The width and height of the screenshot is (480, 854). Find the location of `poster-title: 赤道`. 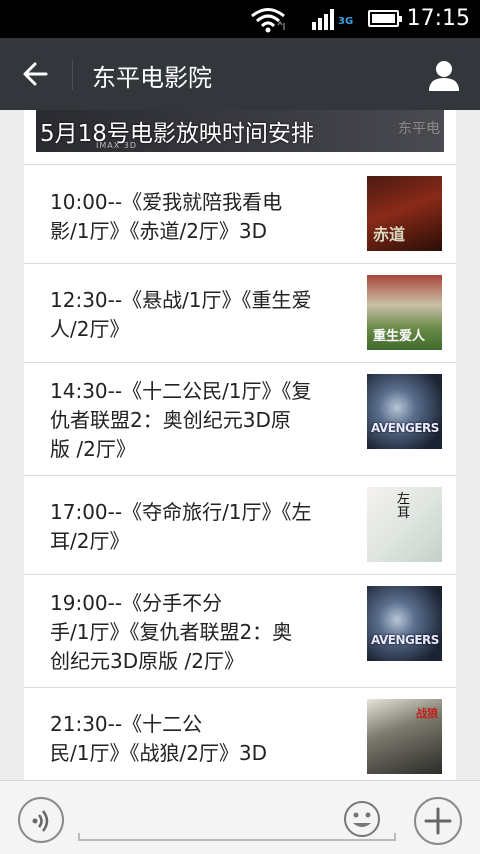

poster-title: 赤道 is located at coordinates (389, 234).